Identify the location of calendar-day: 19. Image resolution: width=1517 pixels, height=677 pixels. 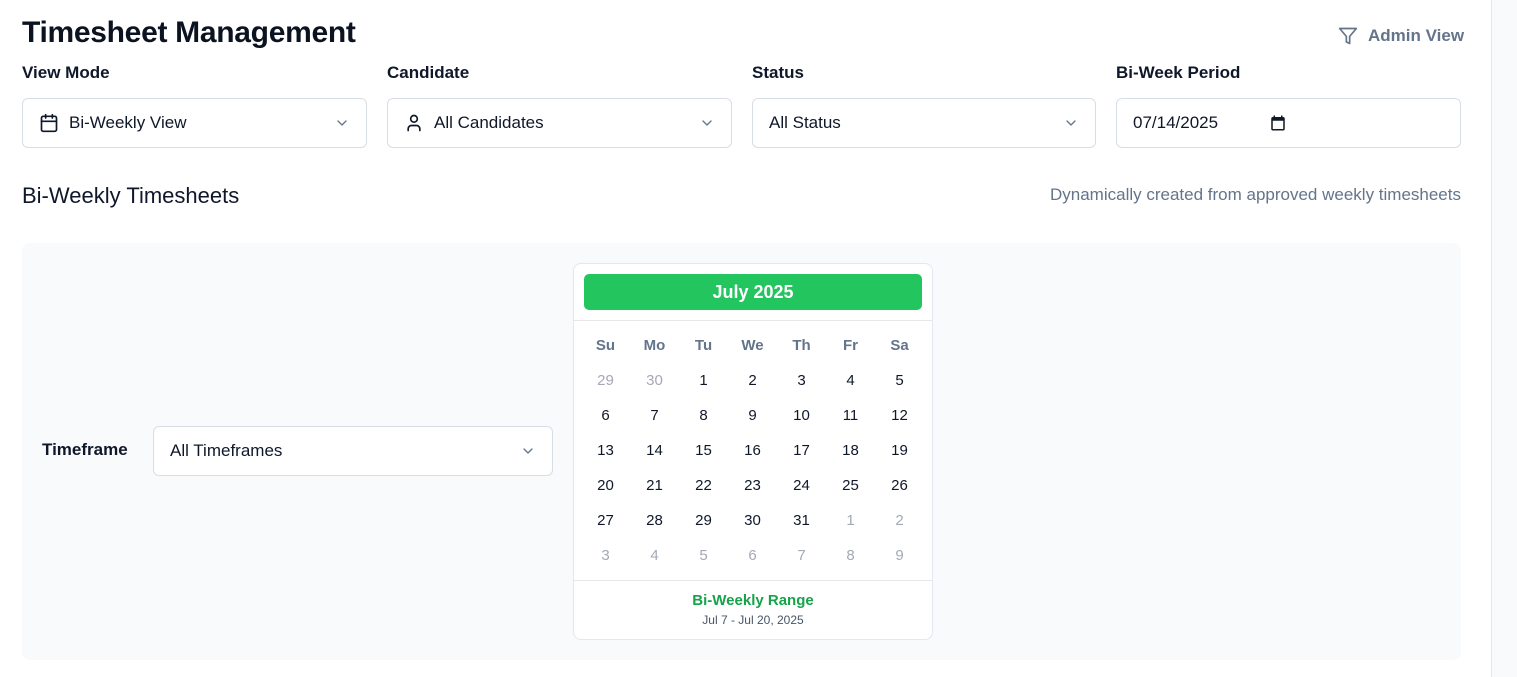
(899, 450).